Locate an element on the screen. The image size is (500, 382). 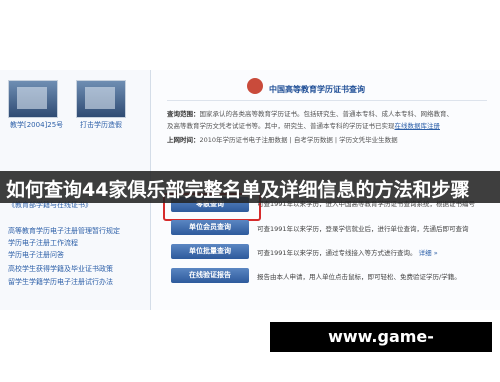
sidebar-link: 学历电子注册工作流程 is located at coordinates (43, 243).